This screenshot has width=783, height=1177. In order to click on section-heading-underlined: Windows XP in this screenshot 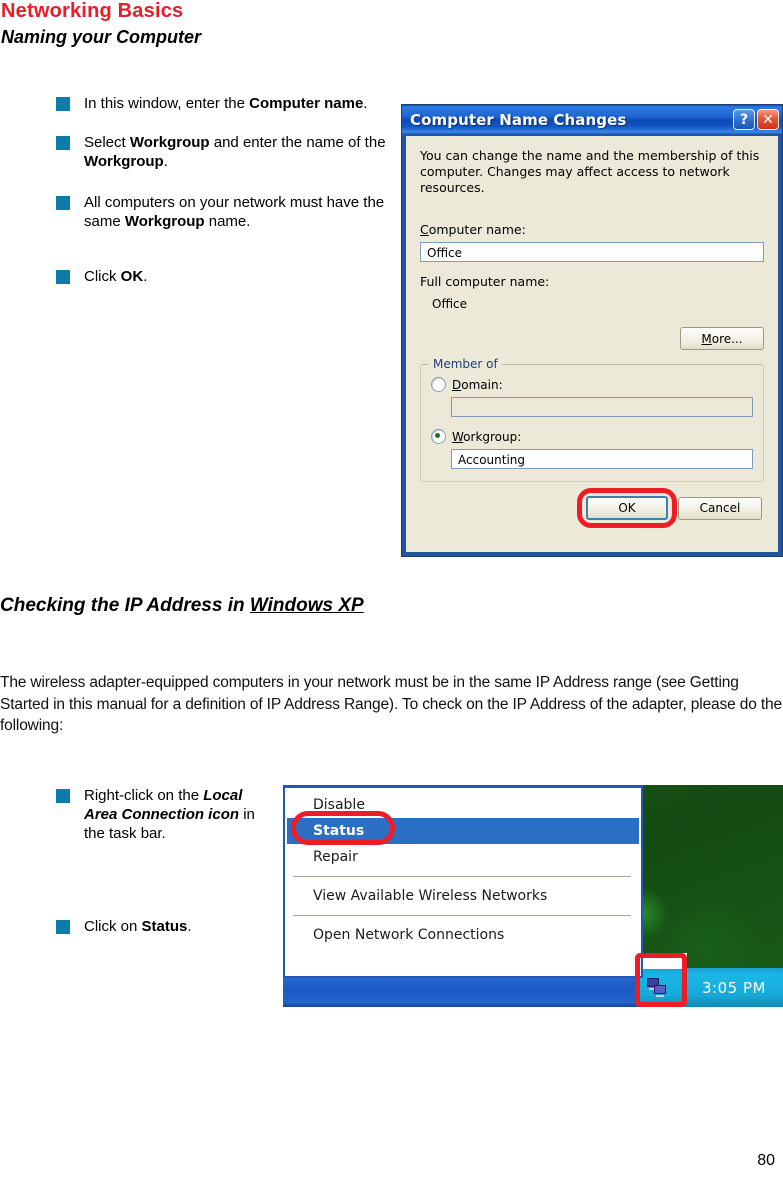, I will do `click(306, 605)`.